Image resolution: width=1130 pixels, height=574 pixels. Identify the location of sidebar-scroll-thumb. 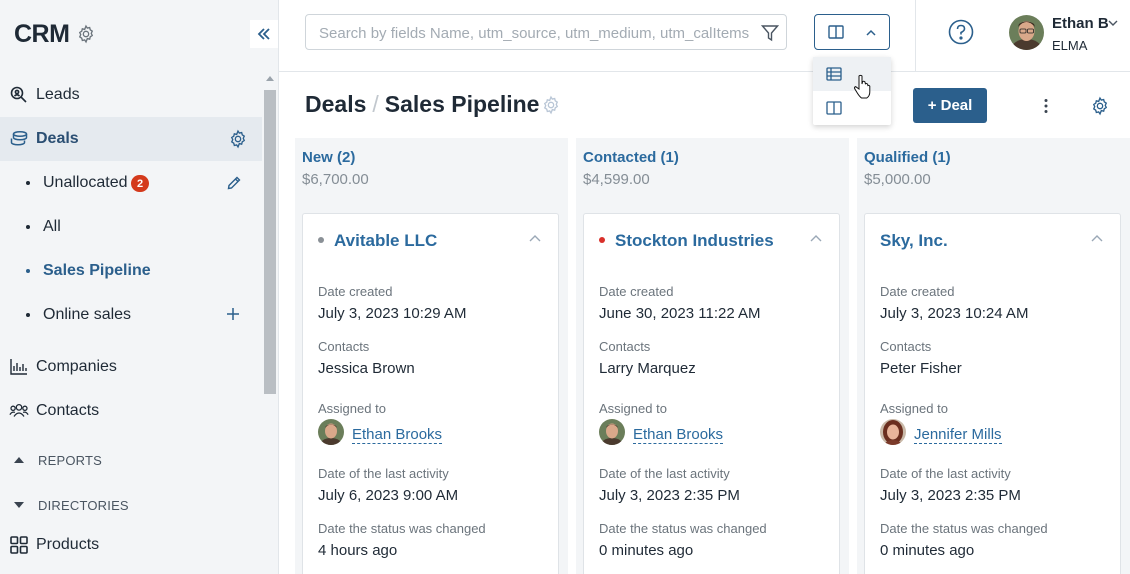
(270, 242).